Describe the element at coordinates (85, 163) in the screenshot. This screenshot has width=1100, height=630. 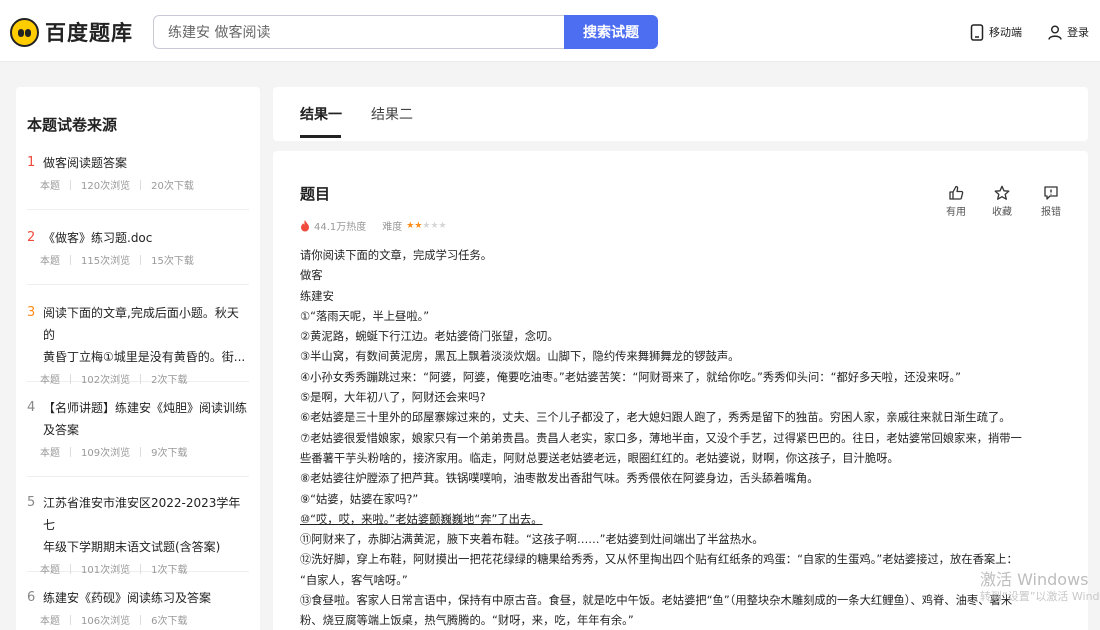
I see `source-title: 做客阅读题答案` at that location.